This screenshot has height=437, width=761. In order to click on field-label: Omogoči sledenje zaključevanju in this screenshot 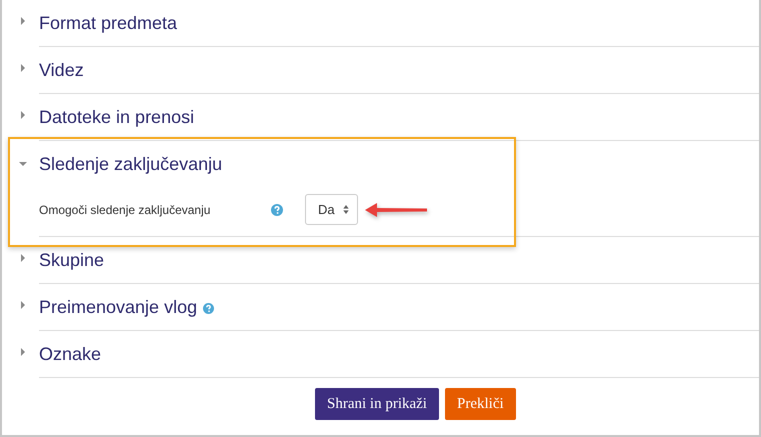, I will do `click(125, 209)`.